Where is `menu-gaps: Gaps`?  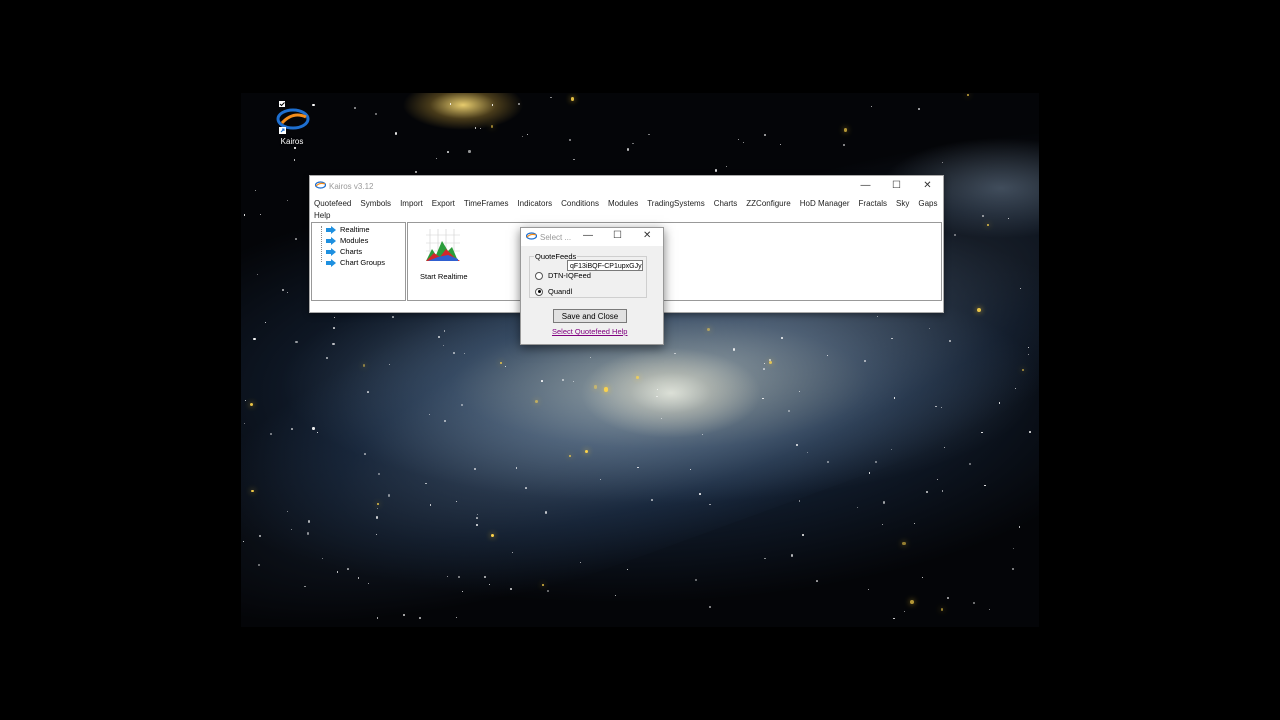
menu-gaps: Gaps is located at coordinates (927, 204).